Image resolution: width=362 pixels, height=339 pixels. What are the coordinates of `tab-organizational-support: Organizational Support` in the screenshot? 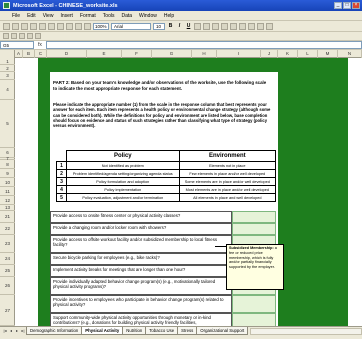 It's located at (222, 331).